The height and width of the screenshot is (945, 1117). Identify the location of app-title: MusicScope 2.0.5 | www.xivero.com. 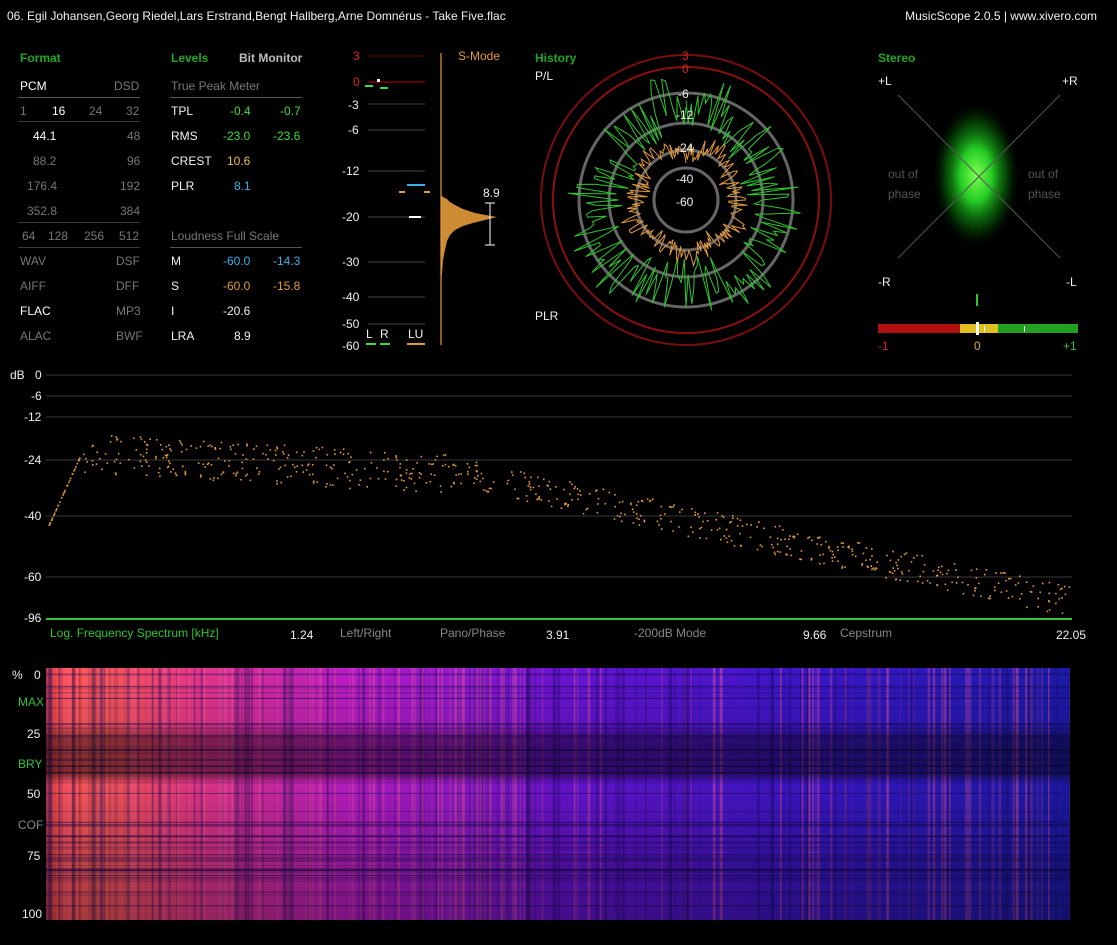
(1001, 16).